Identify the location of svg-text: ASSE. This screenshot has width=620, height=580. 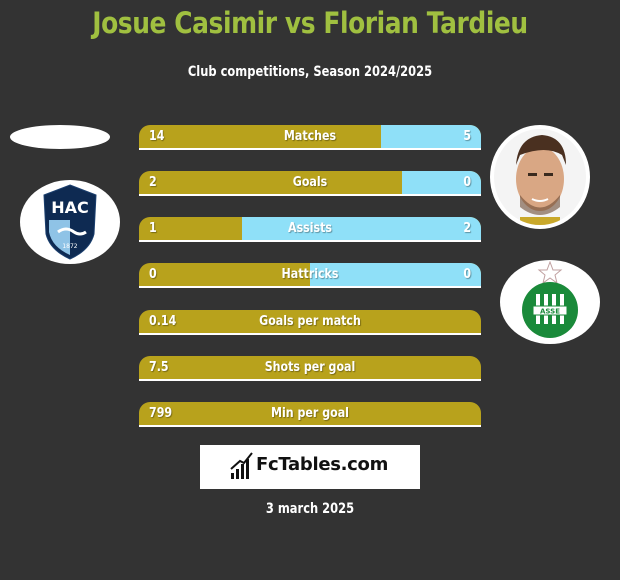
(550, 312).